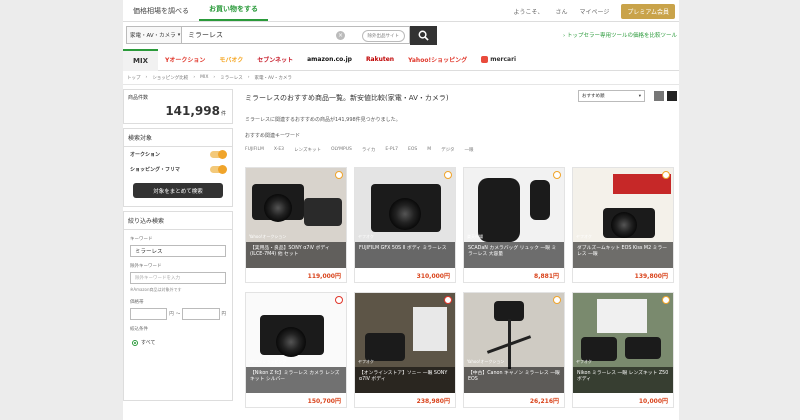 The width and height of the screenshot is (800, 420). I want to click on breadcrumb: トップ › ショッピング比較 › MIX › ミラーレス › 家電・AV・カメラ, so click(401, 78).